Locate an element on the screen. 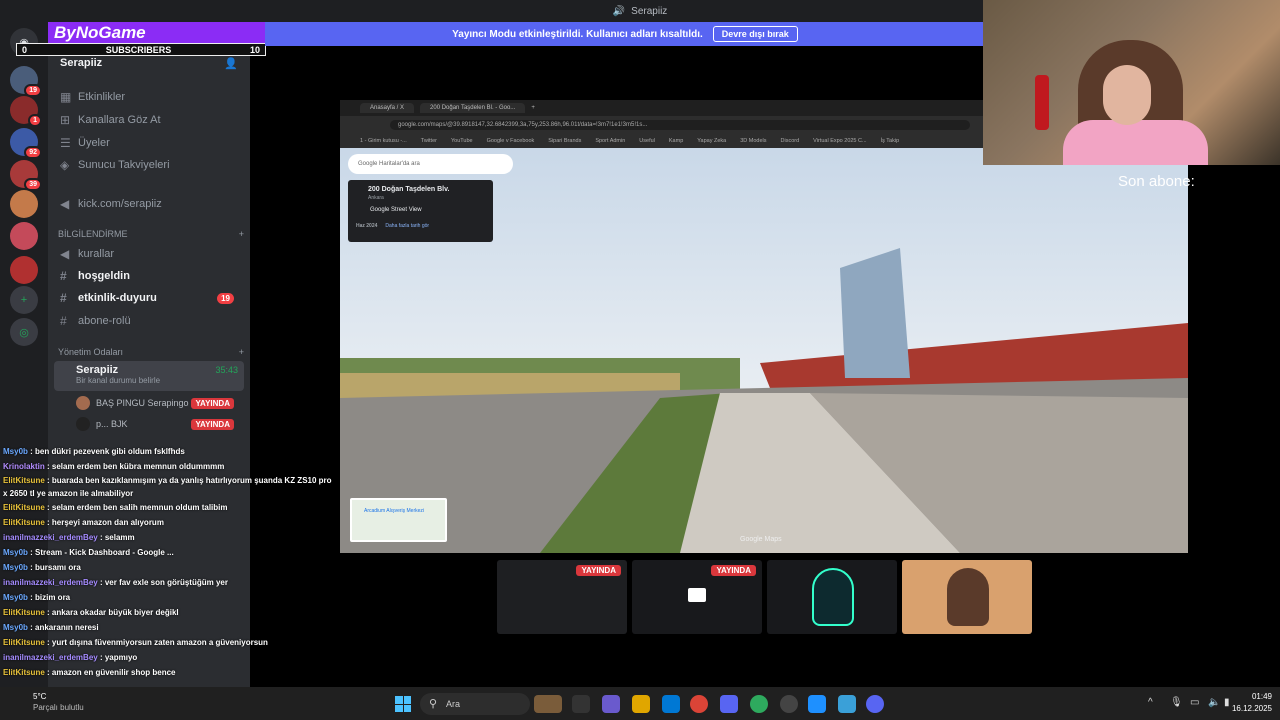 The height and width of the screenshot is (720, 1280). discord-icon is located at coordinates (875, 704).